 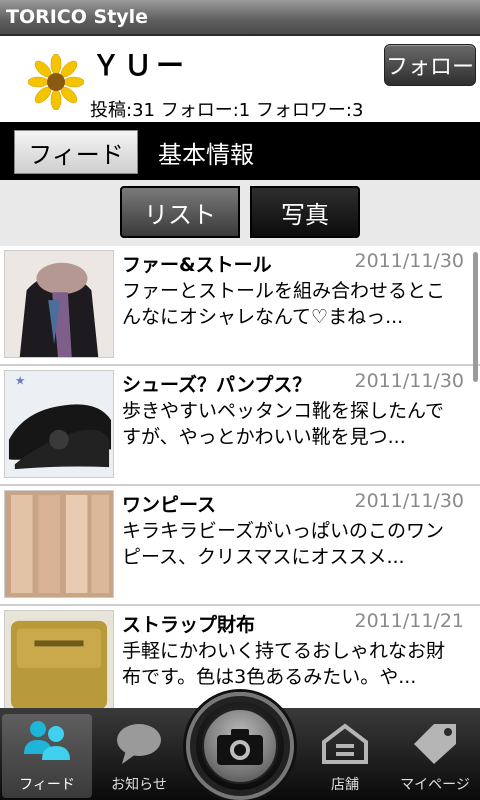 I want to click on profile-name: ＹＵー, so click(x=140, y=65).